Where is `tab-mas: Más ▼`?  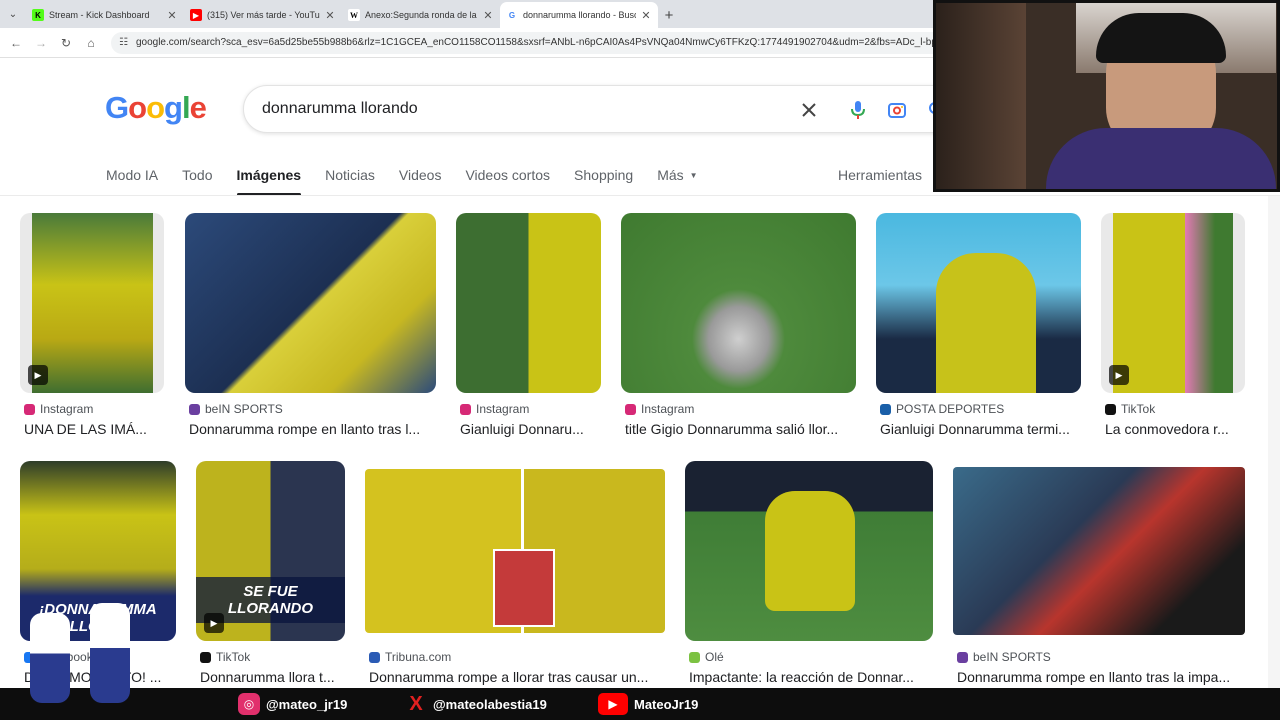 tab-mas: Más ▼ is located at coordinates (677, 175).